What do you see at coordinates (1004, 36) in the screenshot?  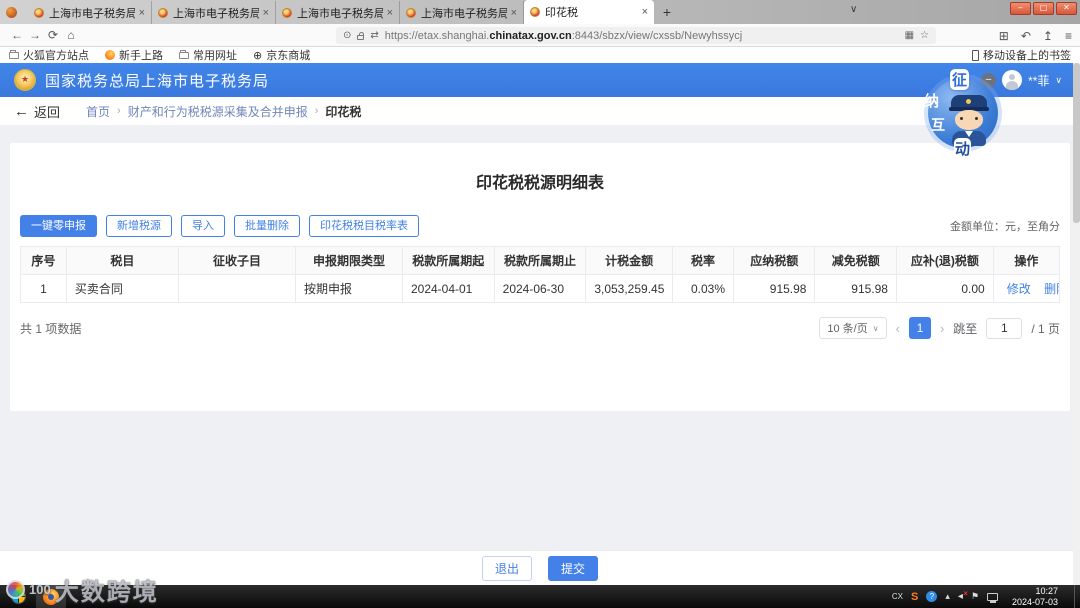 I see `screenshot-icon: ⊞` at bounding box center [1004, 36].